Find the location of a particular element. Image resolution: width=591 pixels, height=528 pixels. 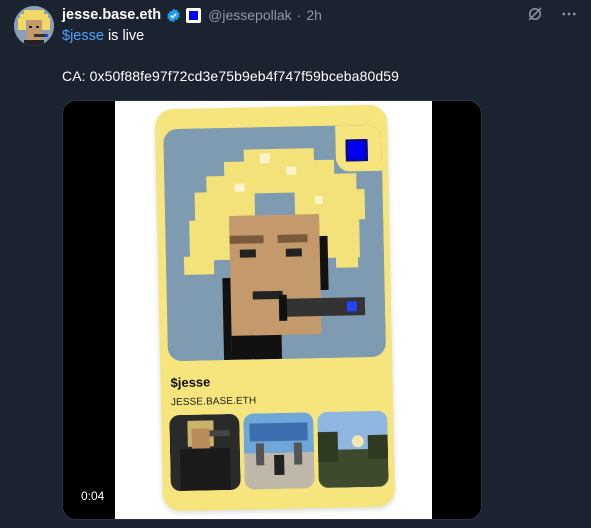

user-handle: @jessepollak is located at coordinates (249, 15).